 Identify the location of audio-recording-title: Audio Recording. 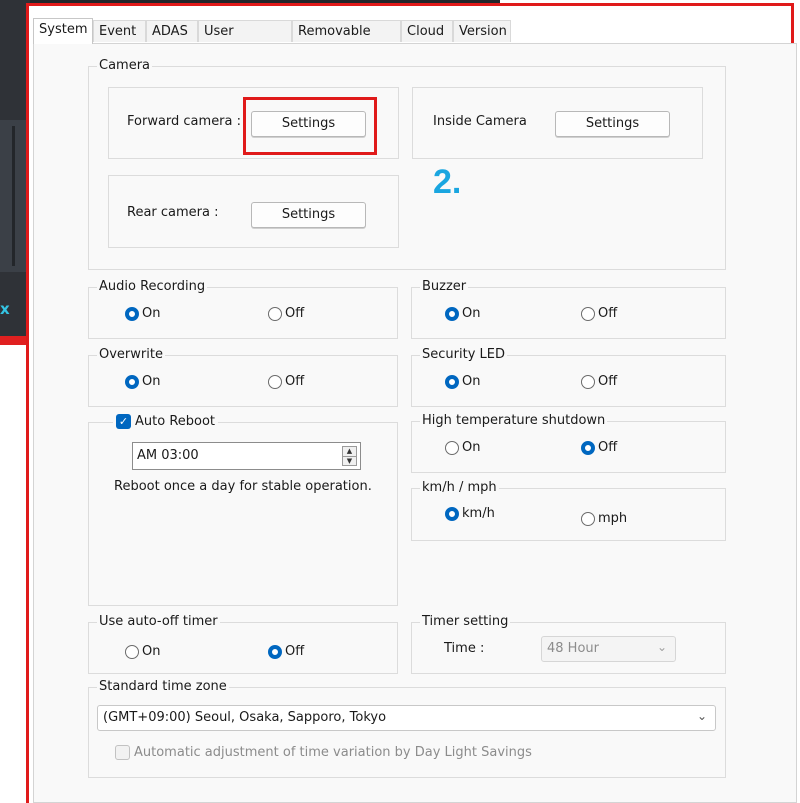
(152, 287).